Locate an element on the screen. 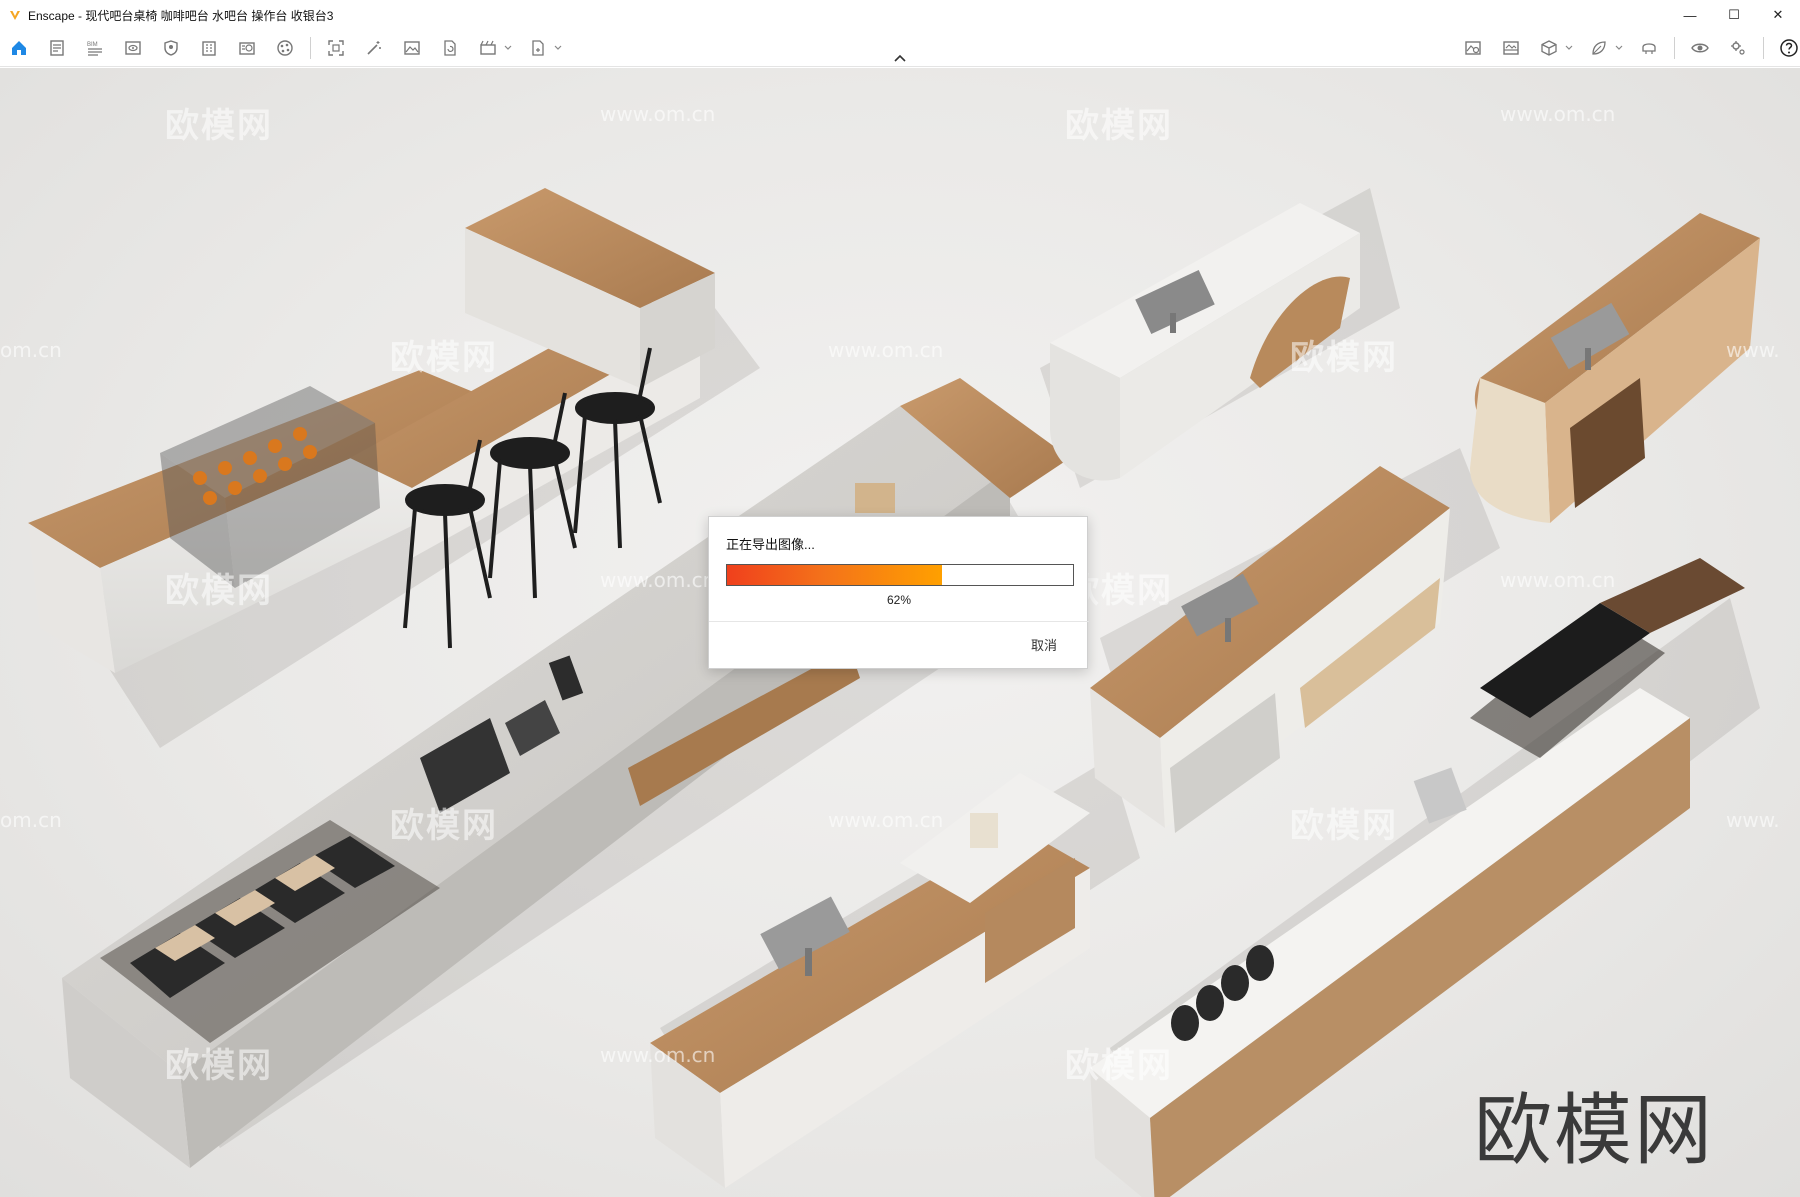 The image size is (1800, 1197). video-dropdown is located at coordinates (508, 48).